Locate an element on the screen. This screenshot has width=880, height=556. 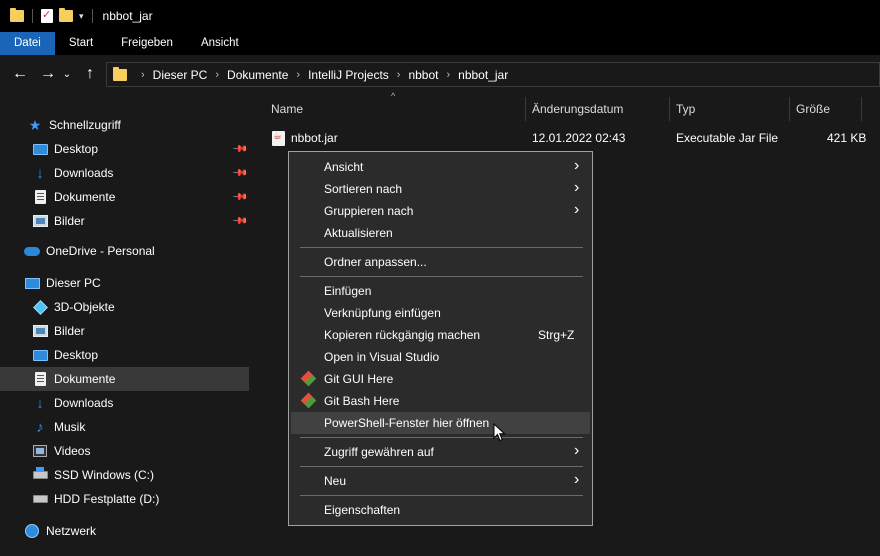
sidebar-item-label: SSD Windows (C:) is located at coordinates (104, 475).